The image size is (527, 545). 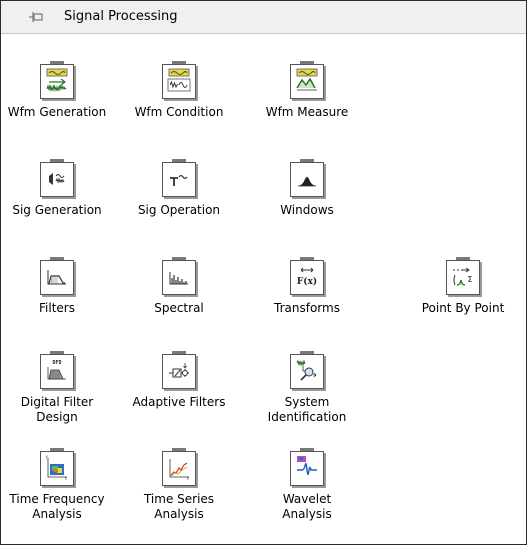 I want to click on palette-item-label: Digital Filter Design, so click(x=57, y=409).